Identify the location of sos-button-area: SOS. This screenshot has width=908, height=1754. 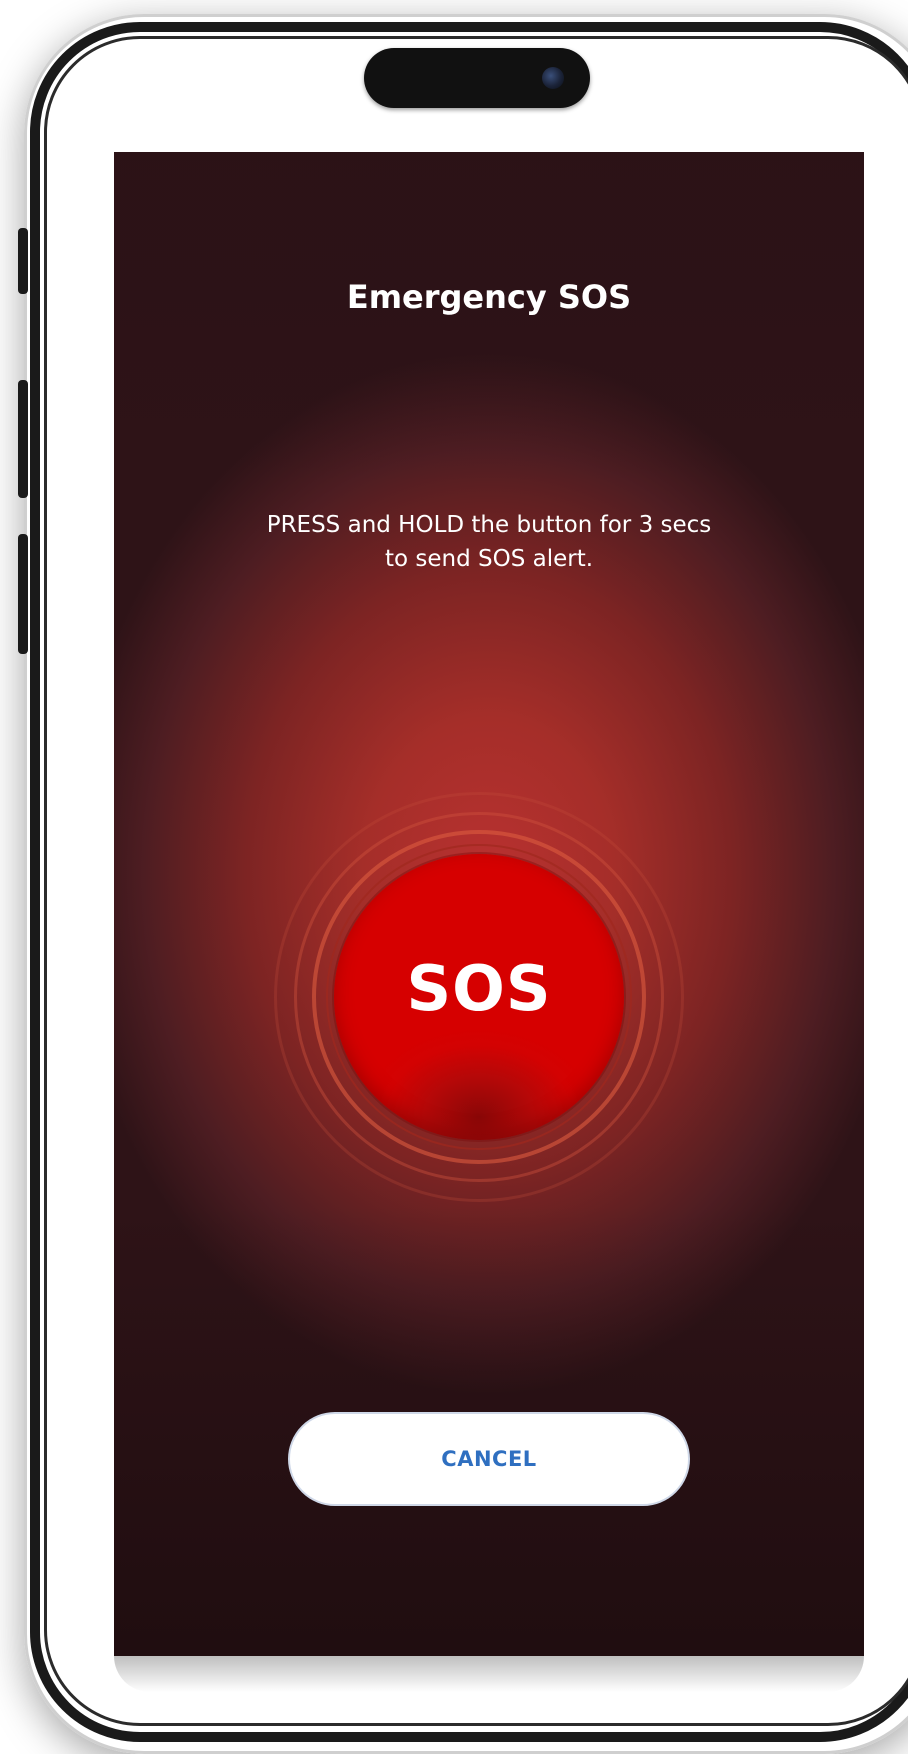
(479, 997).